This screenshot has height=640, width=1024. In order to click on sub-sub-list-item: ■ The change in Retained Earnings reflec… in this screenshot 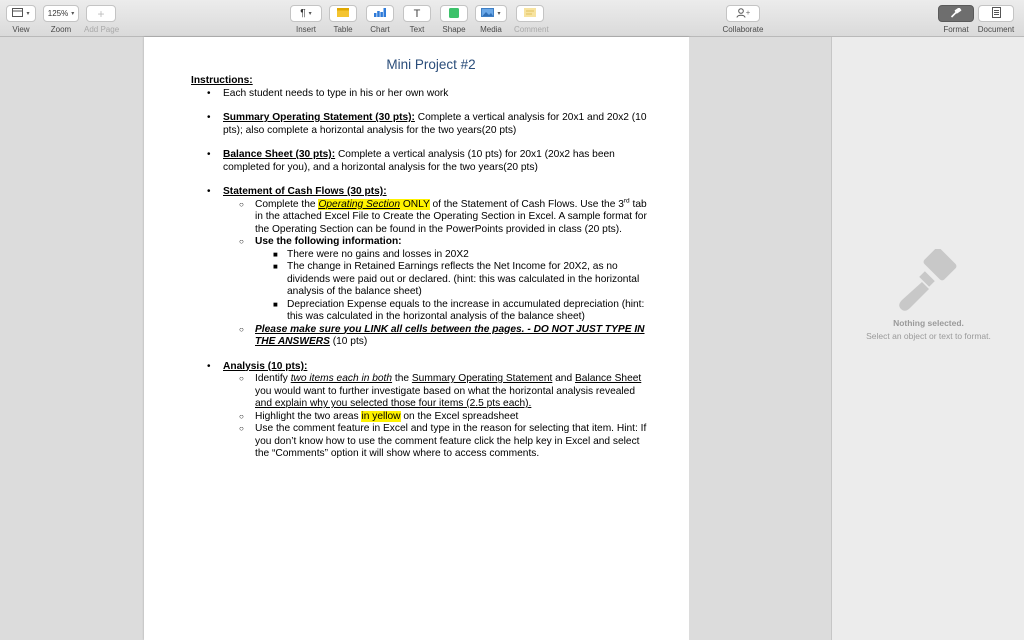, I will do `click(453, 280)`.